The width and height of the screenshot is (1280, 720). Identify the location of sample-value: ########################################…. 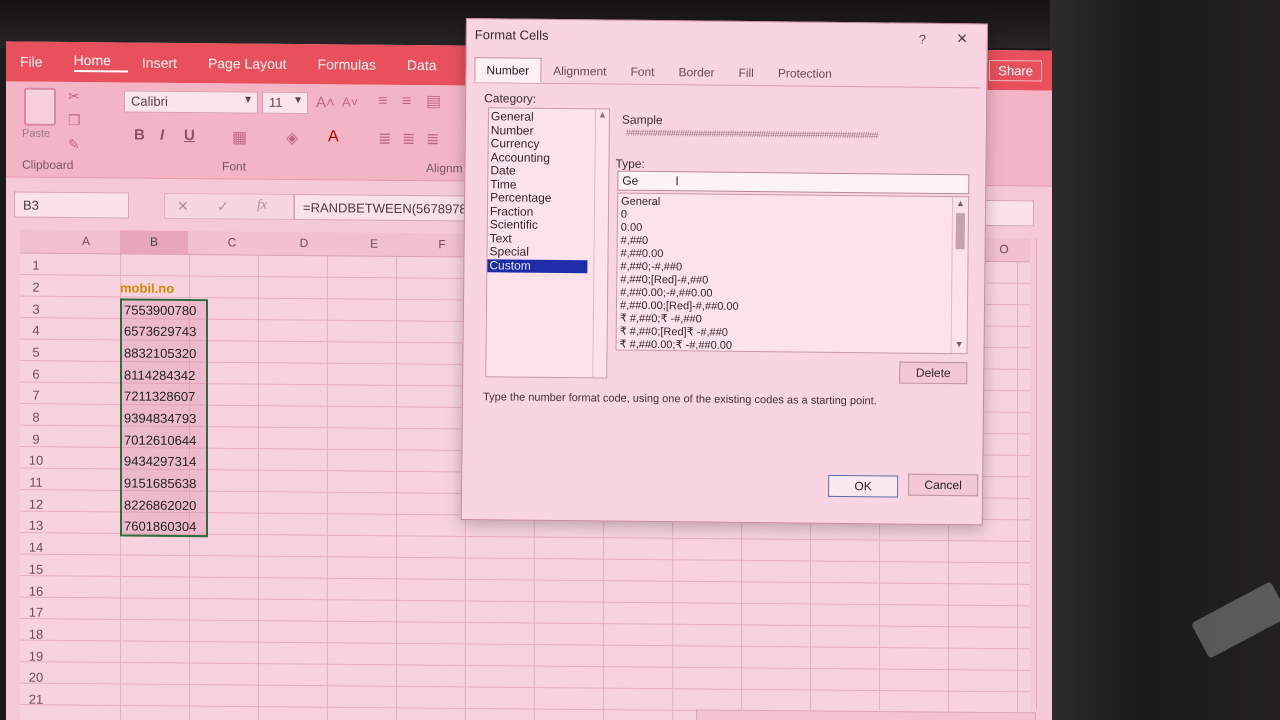
(752, 134).